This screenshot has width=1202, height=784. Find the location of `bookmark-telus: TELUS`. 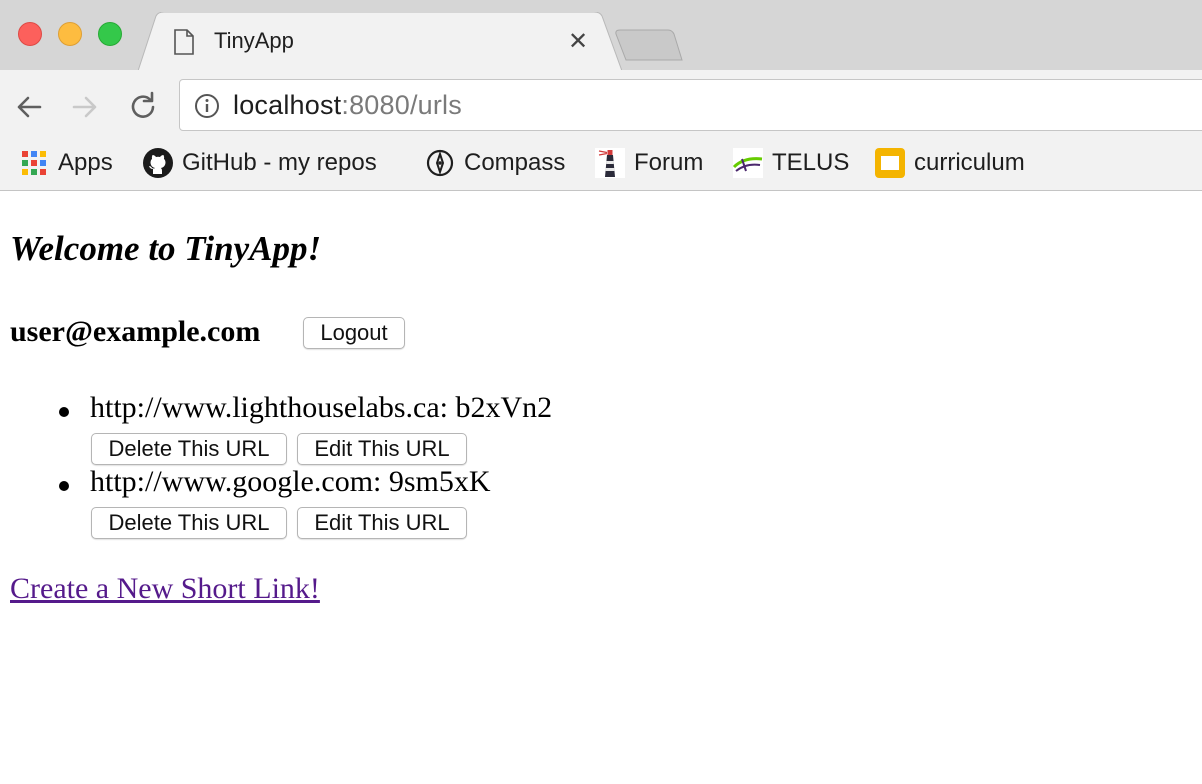

bookmark-telus: TELUS is located at coordinates (790, 163).